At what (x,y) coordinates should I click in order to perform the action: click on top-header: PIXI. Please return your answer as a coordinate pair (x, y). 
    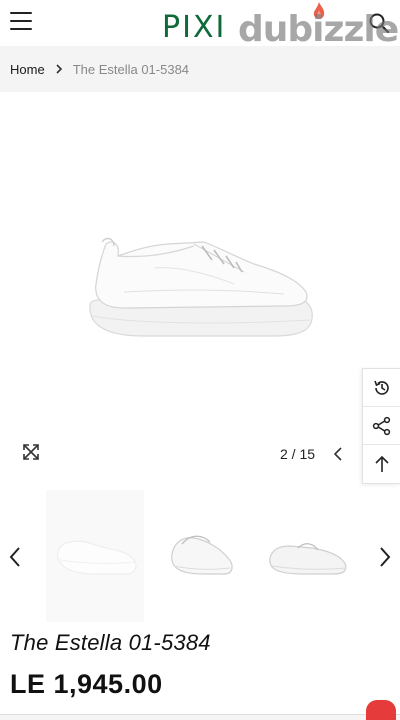
    Looking at the image, I should click on (200, 23).